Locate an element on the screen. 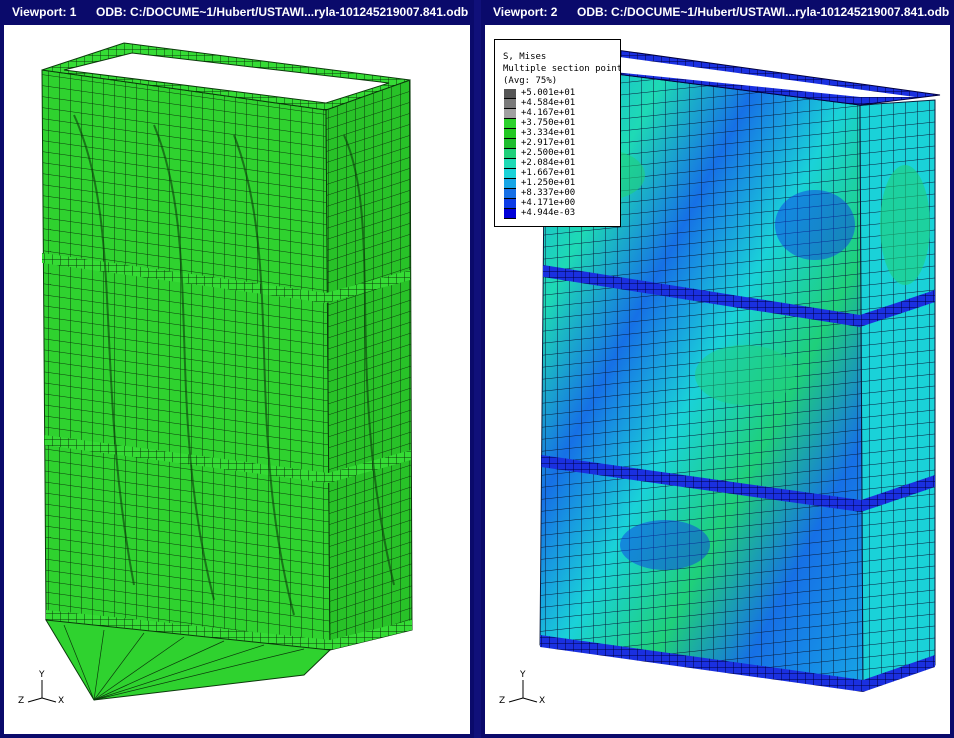 The height and width of the screenshot is (738, 954). viewport-2-label: Viewport: 2 is located at coordinates (525, 12).